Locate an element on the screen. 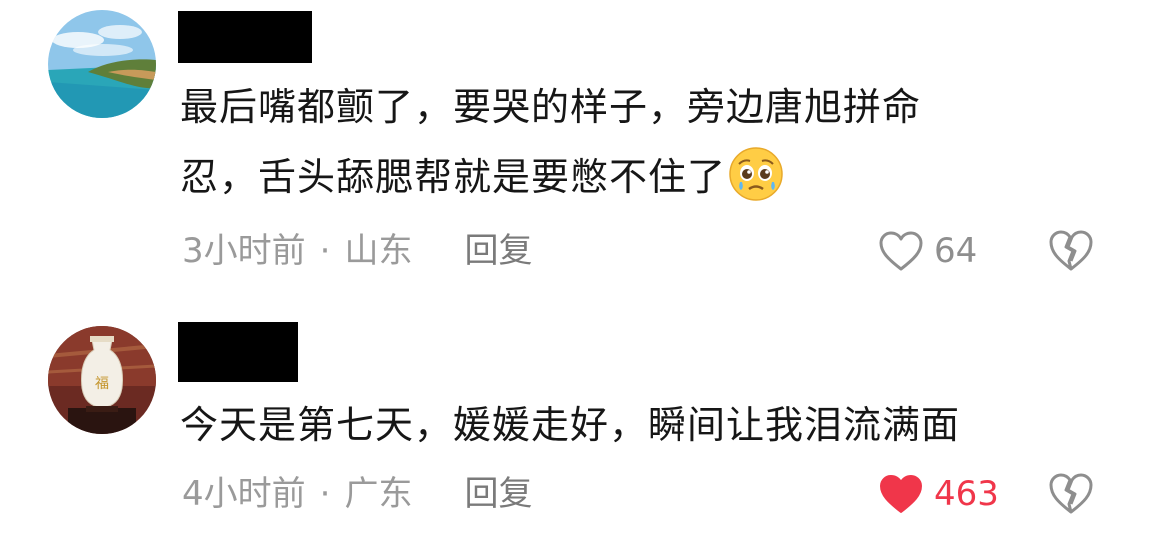 The width and height of the screenshot is (1152, 534). avatar is located at coordinates (102, 64).